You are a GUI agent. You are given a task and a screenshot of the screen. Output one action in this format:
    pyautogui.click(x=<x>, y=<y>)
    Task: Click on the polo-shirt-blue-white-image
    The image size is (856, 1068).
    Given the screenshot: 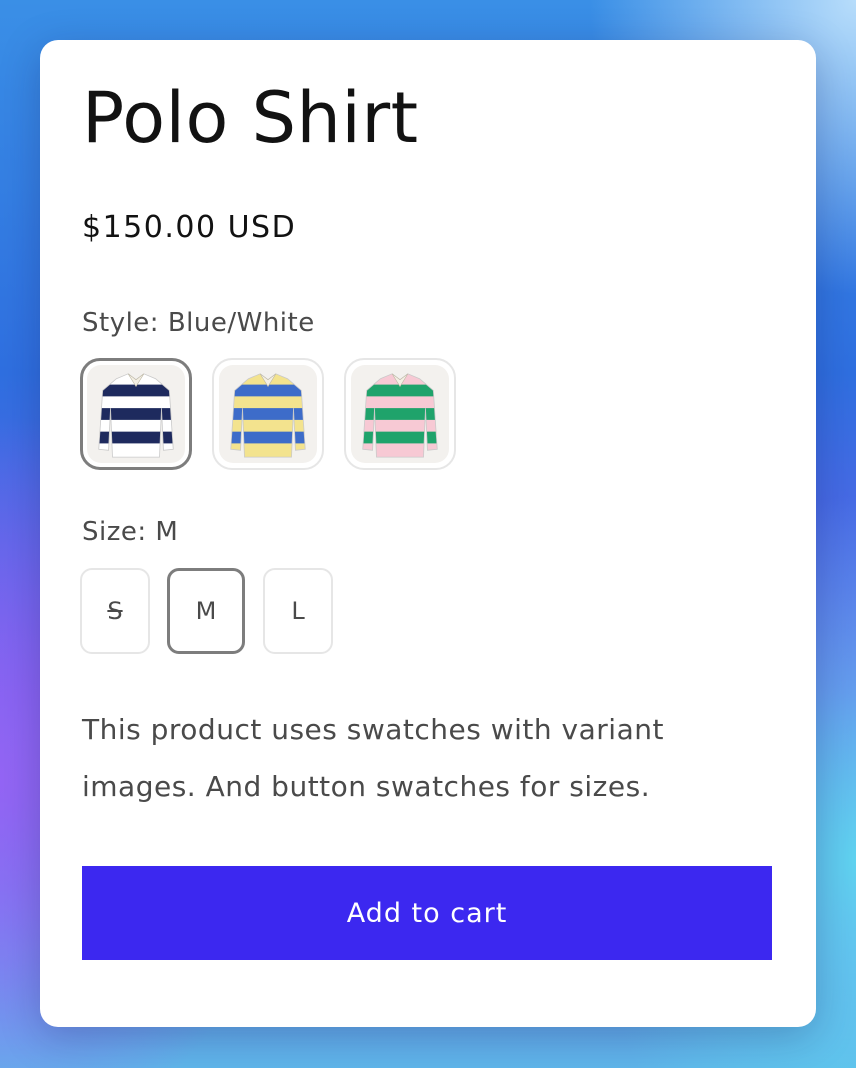 What is the action you would take?
    pyautogui.click(x=136, y=414)
    